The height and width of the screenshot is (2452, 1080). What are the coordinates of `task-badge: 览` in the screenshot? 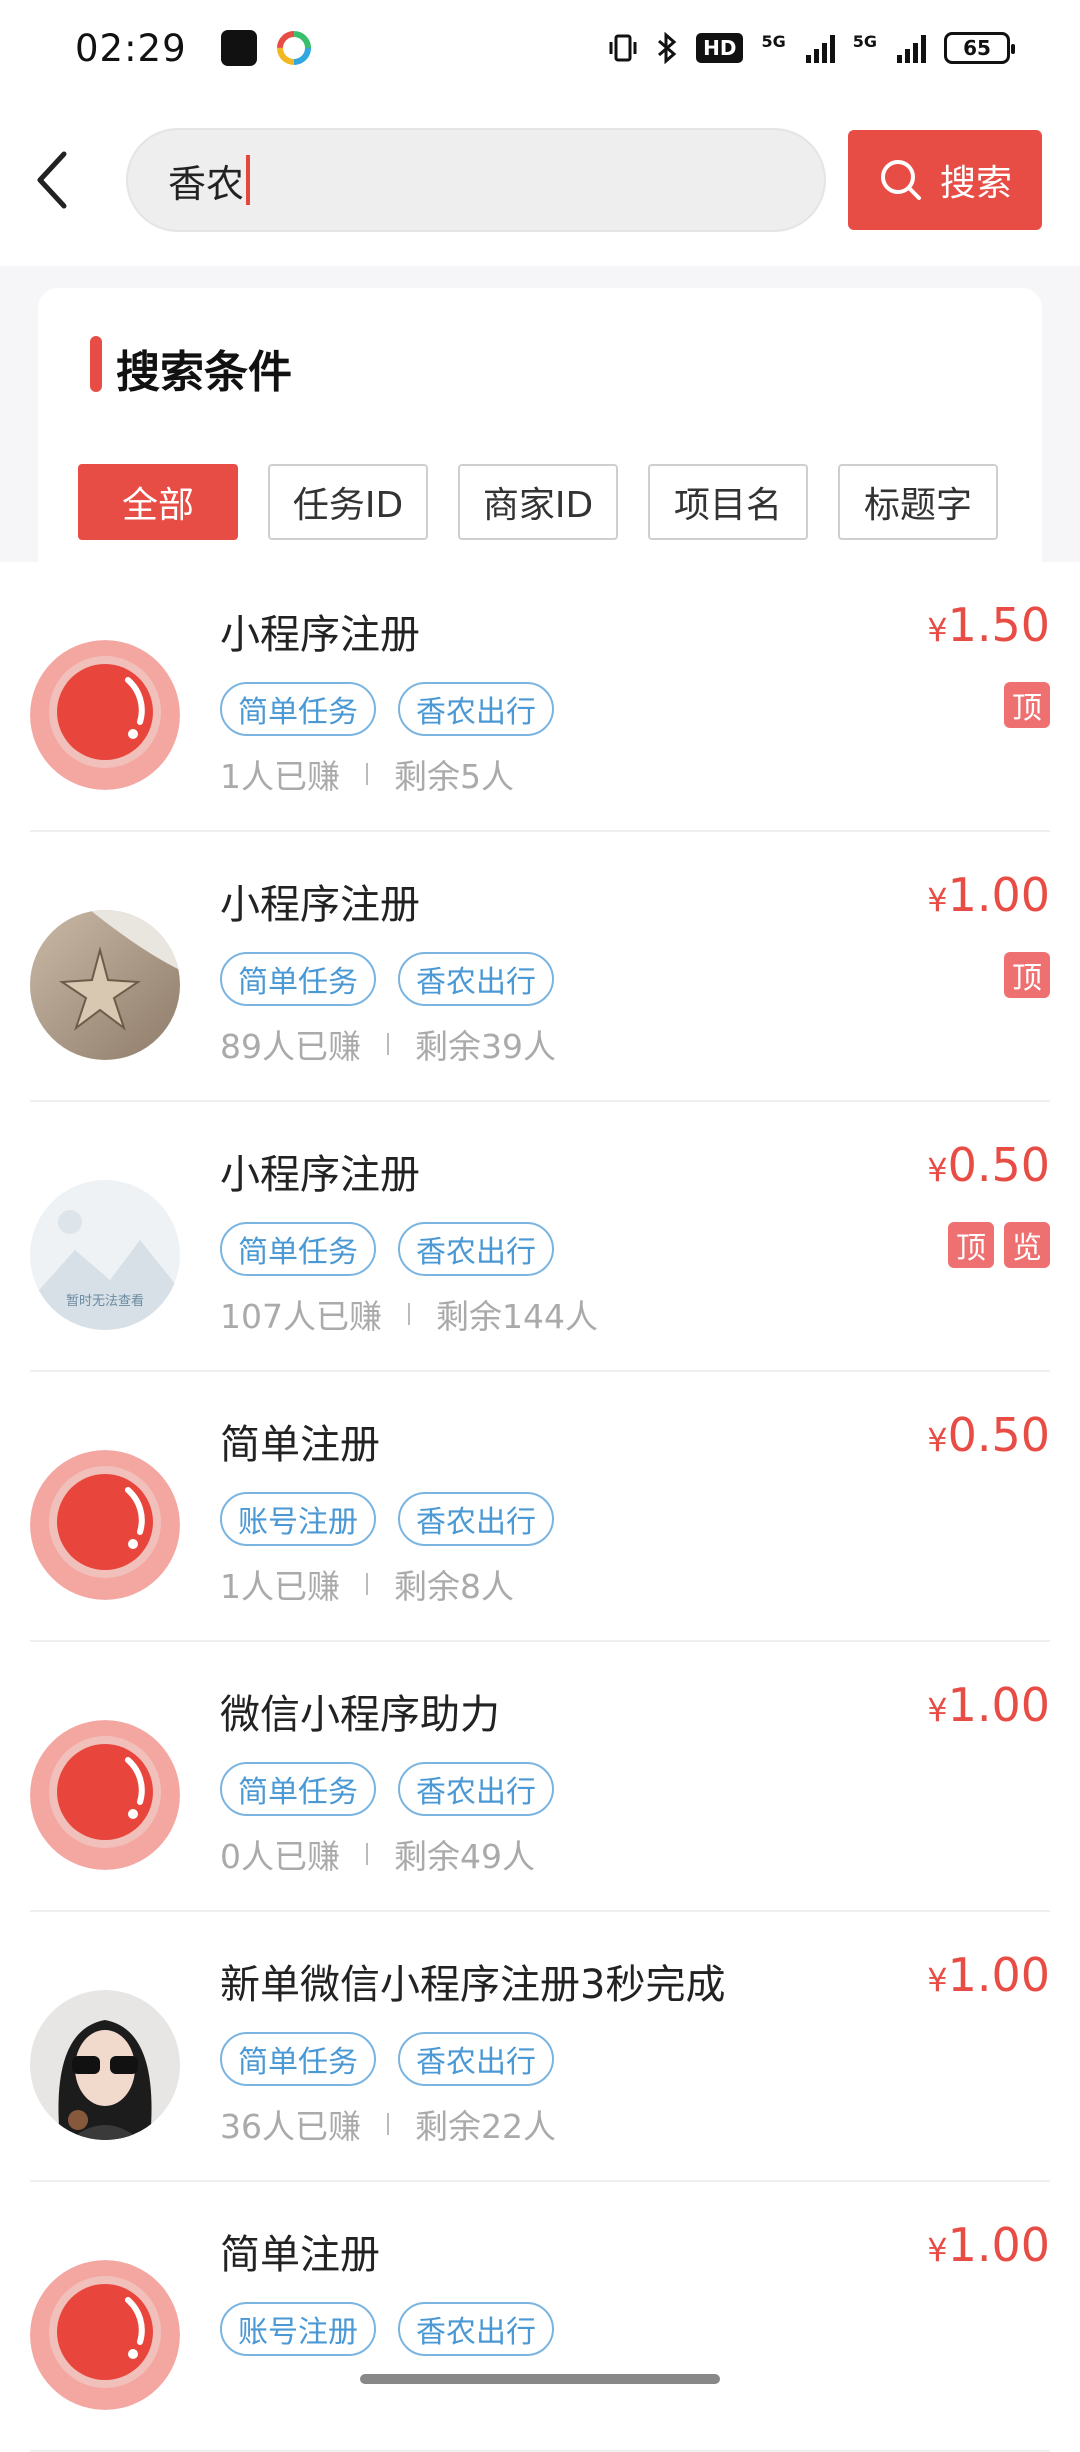 It's located at (1027, 1245).